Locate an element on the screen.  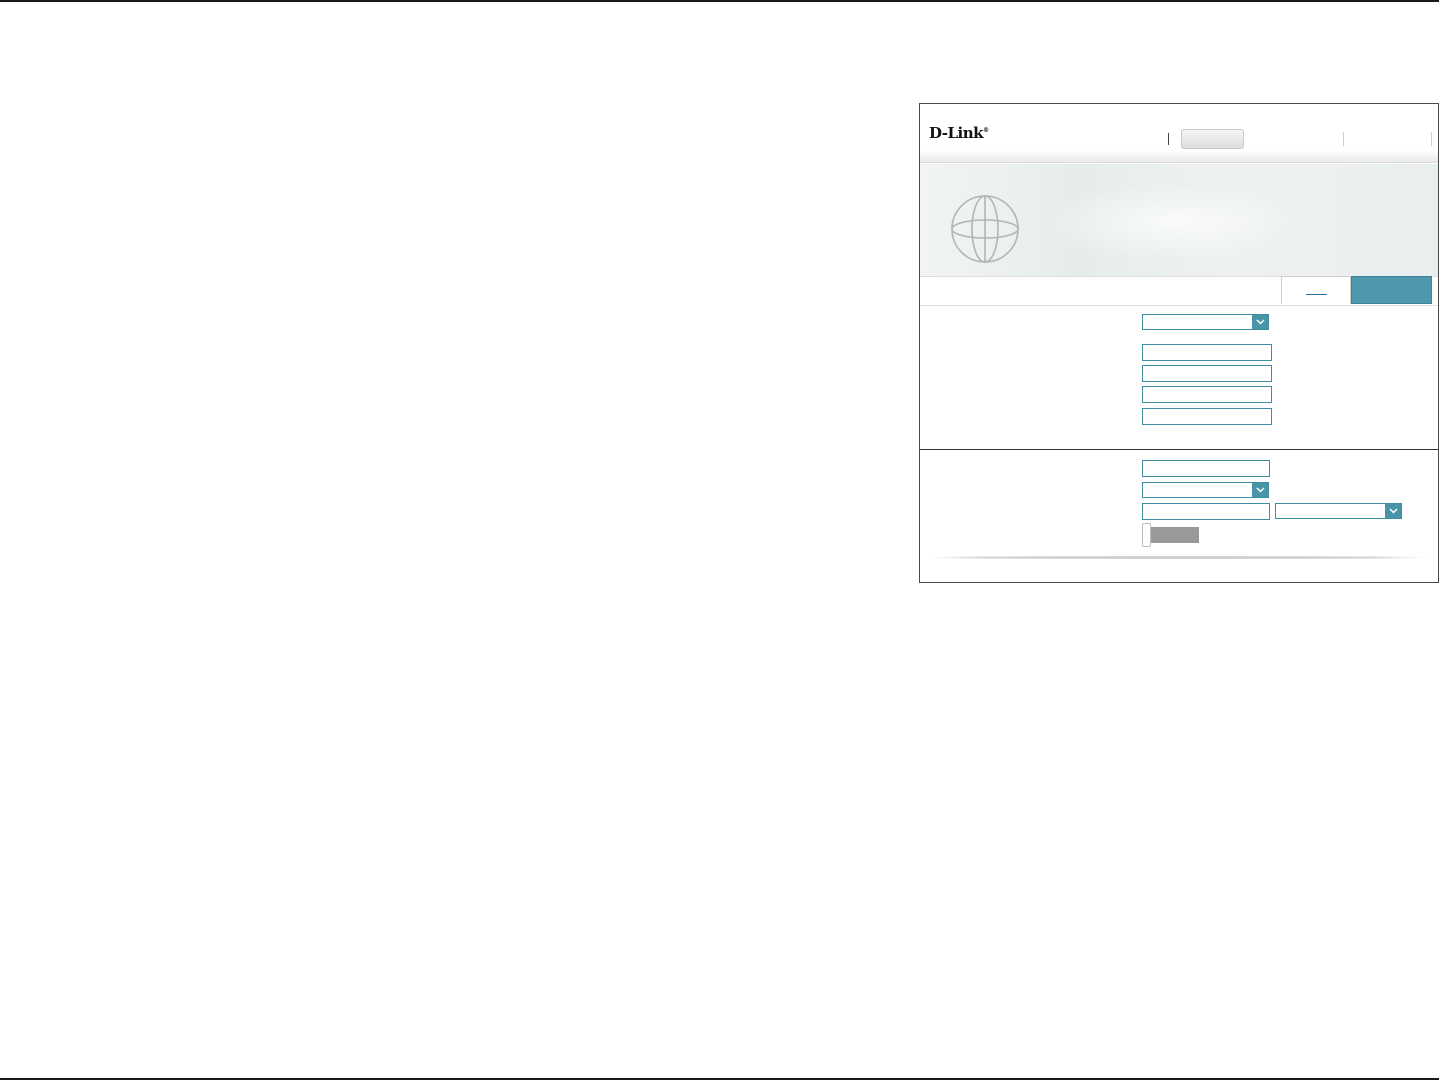
nav-tab-active is located at coordinates (1212, 139).